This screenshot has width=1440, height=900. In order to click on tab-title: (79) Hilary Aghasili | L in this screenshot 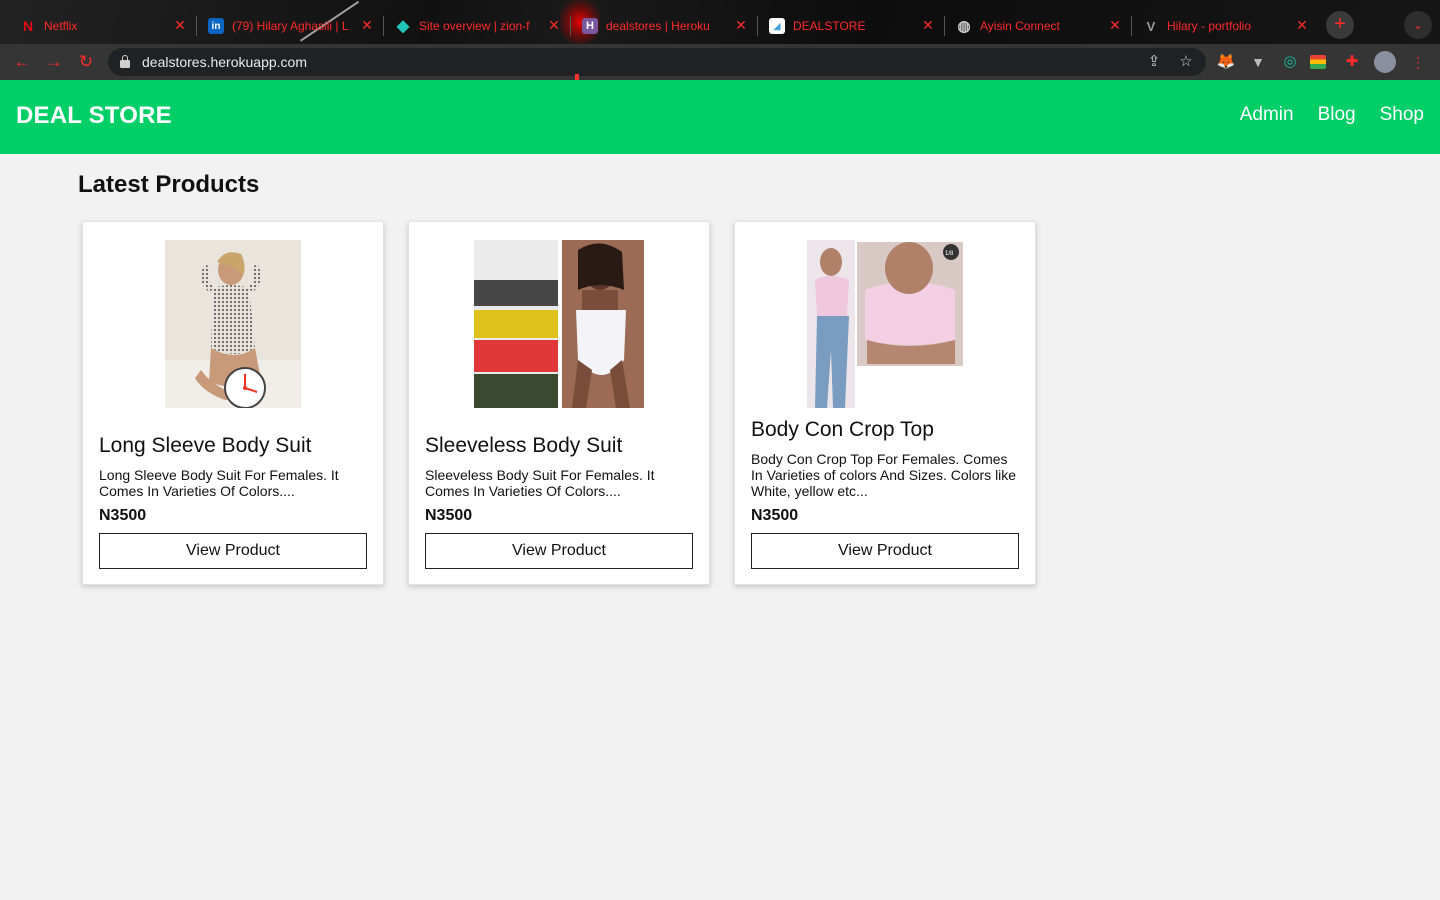, I will do `click(290, 26)`.